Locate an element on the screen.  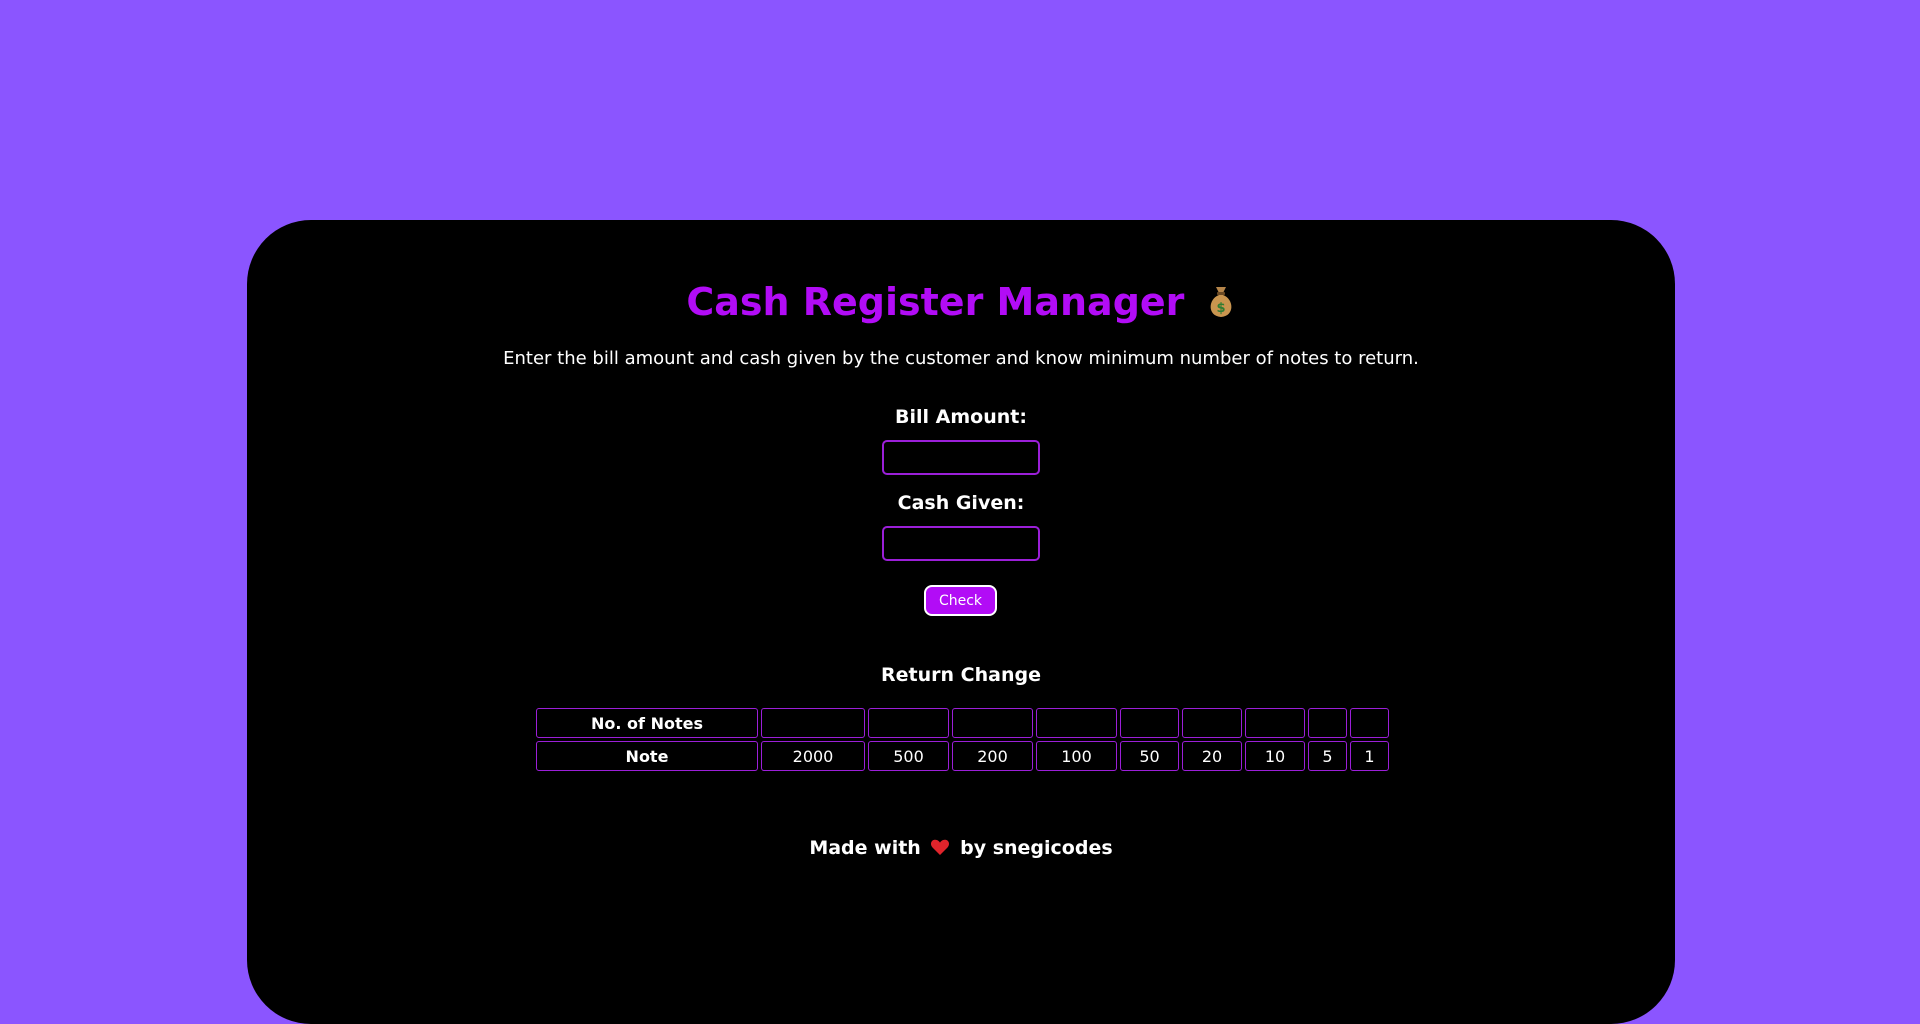
money-bag-icon: $ is located at coordinates (1221, 302).